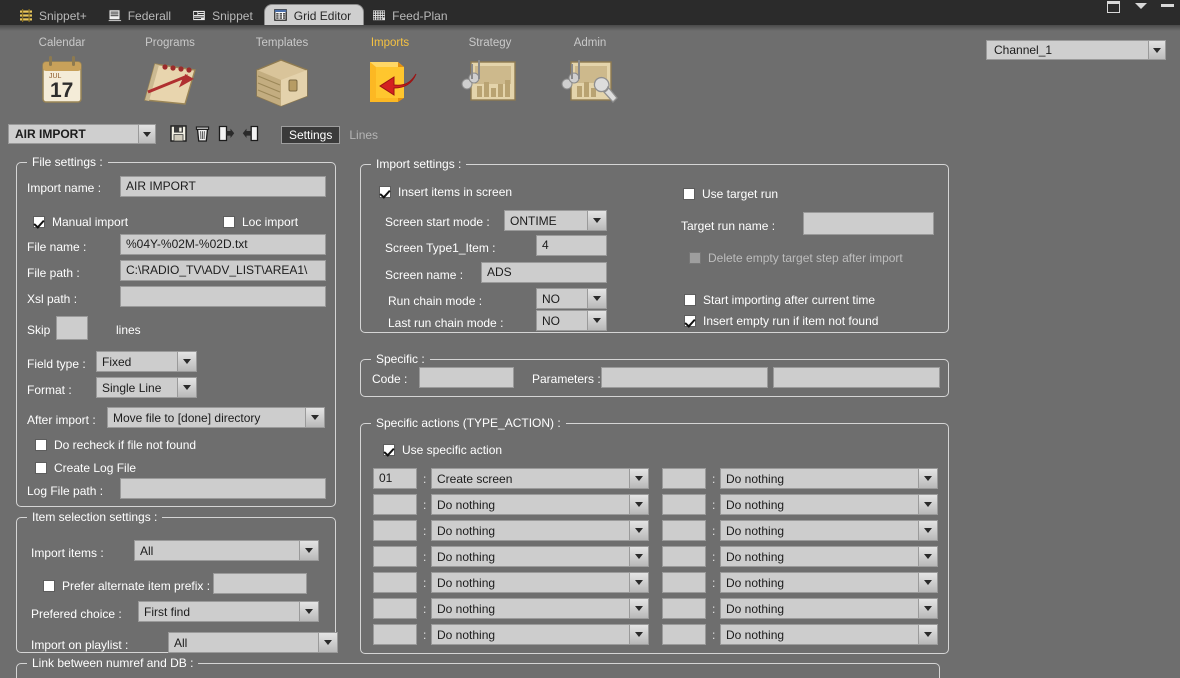  Describe the element at coordinates (390, 73) in the screenshot. I see `ribbon-item-imports: Imports` at that location.